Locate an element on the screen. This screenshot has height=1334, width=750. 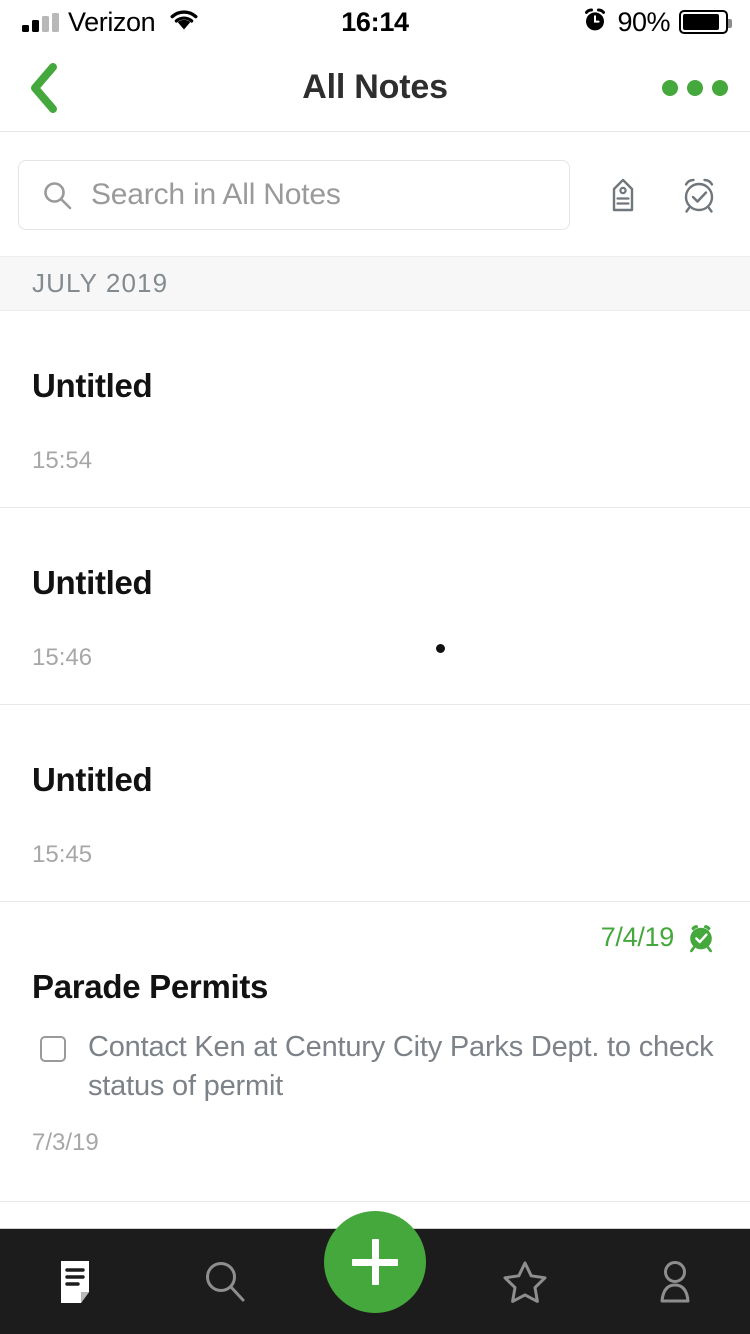
cursor-dot-artifact is located at coordinates (440, 648).